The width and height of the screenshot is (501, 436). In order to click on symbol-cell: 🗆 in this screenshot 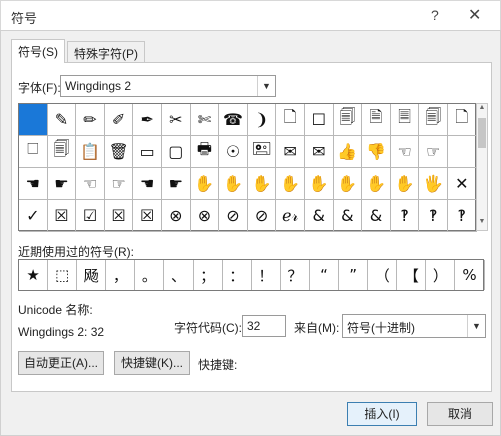, I will do `click(33, 152)`.